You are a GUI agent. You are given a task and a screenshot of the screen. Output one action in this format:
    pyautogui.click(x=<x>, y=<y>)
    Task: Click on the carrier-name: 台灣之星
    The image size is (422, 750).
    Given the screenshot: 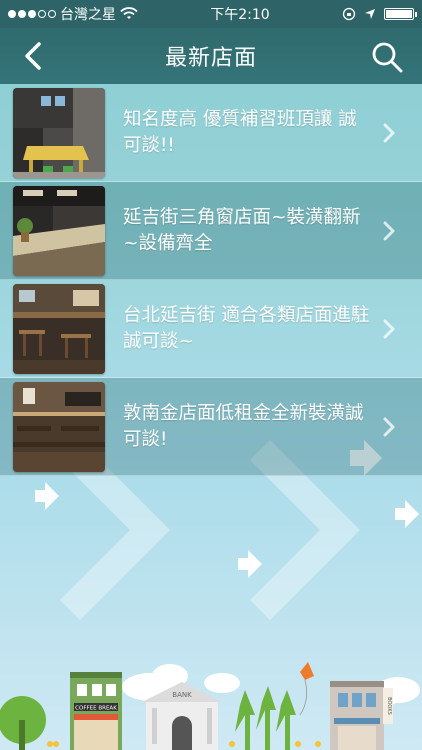 What is the action you would take?
    pyautogui.click(x=88, y=15)
    